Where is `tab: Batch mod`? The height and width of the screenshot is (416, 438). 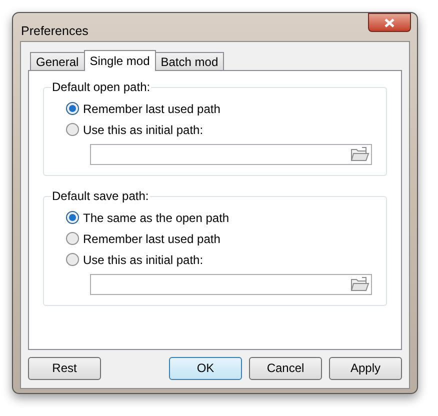 tab: Batch mod is located at coordinates (189, 61).